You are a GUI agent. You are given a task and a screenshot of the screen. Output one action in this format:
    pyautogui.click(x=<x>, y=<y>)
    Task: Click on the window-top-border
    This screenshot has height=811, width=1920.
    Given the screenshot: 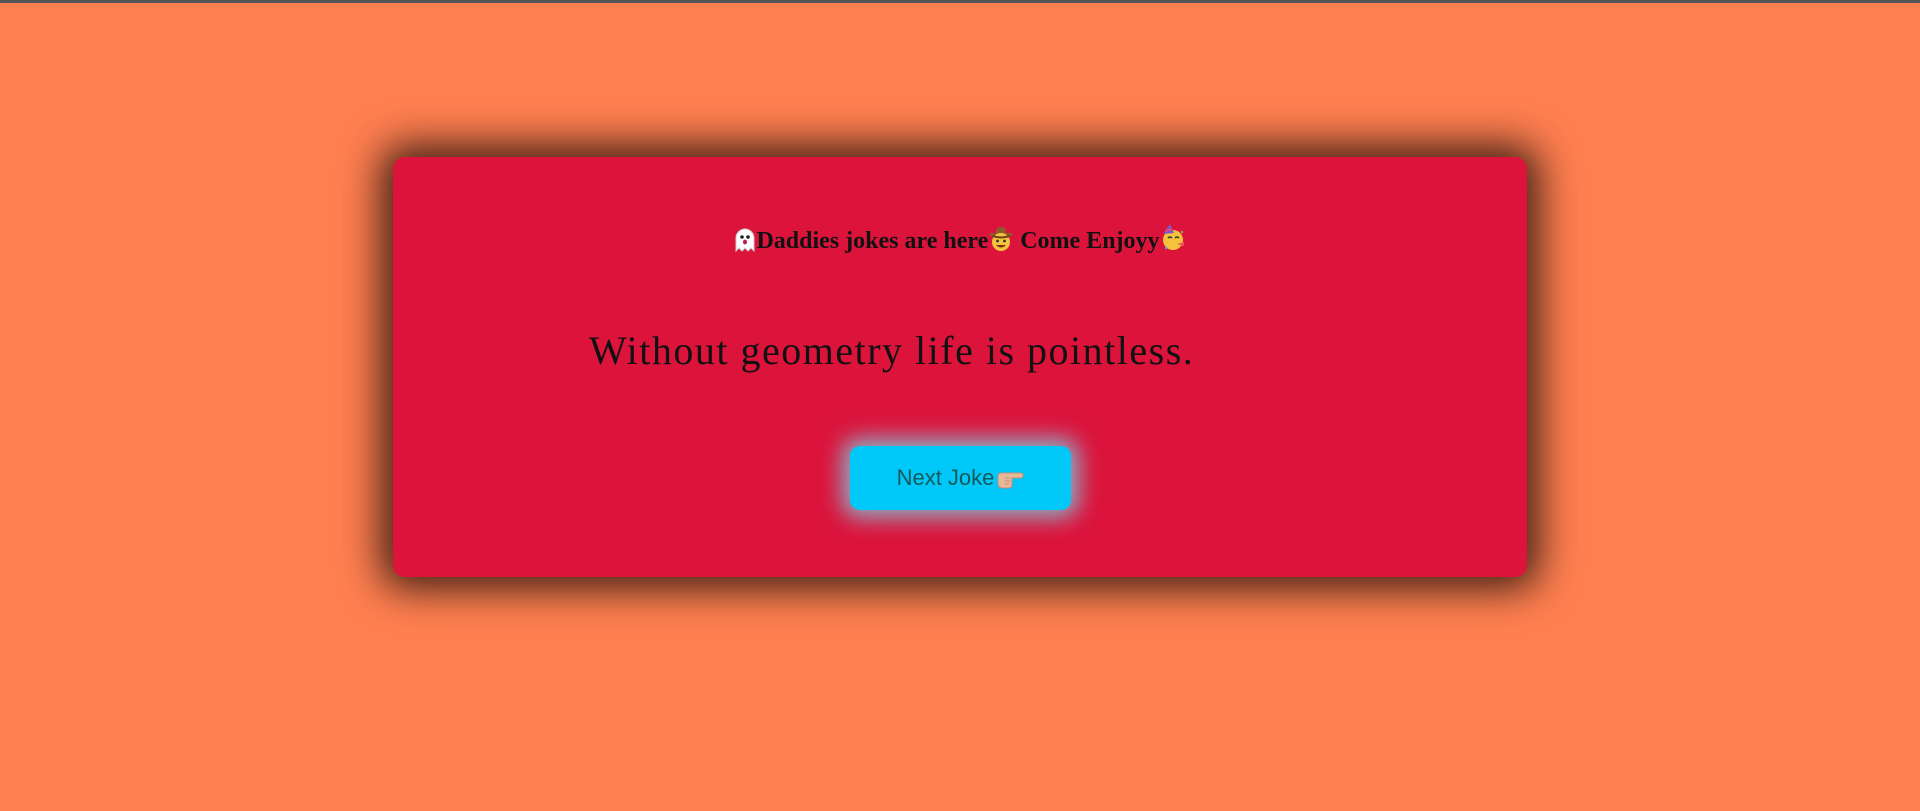 What is the action you would take?
    pyautogui.click(x=960, y=1)
    